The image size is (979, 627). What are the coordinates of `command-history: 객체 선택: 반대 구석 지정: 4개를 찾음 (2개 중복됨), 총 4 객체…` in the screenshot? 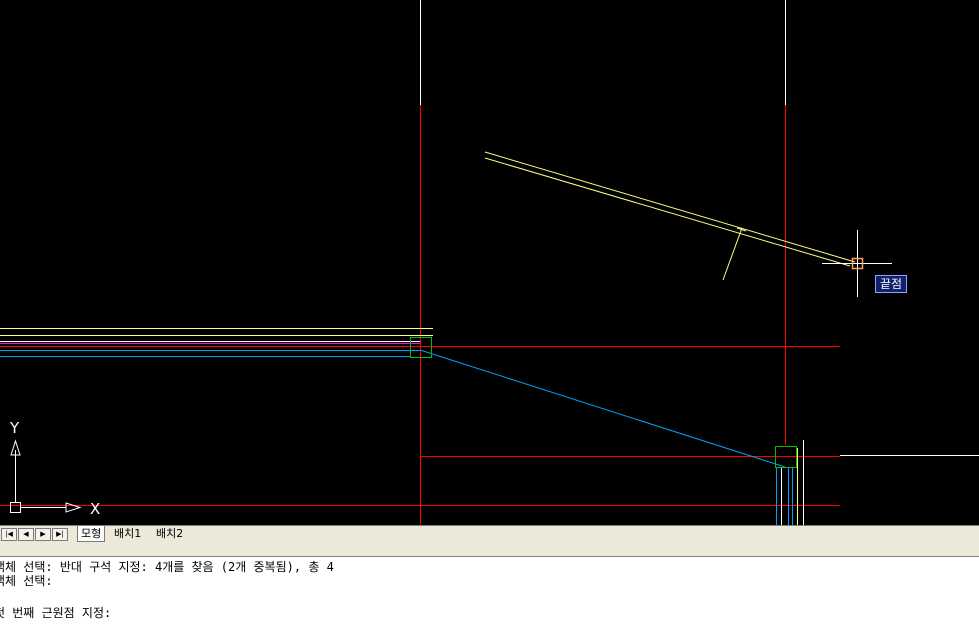 It's located at (489, 581).